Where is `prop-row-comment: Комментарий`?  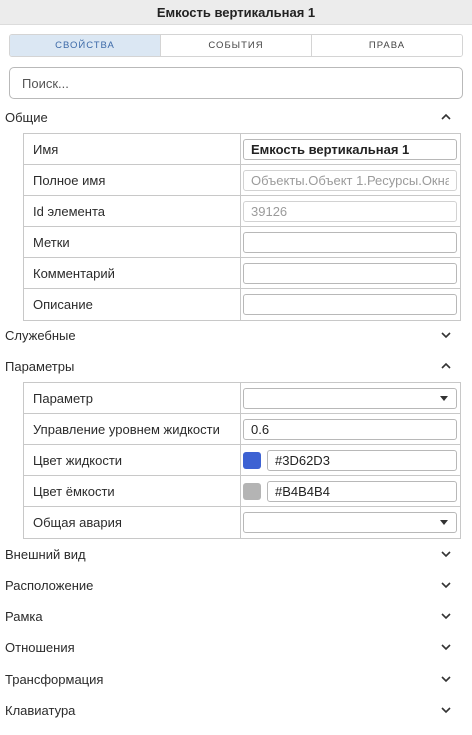 prop-row-comment: Комментарий is located at coordinates (242, 273).